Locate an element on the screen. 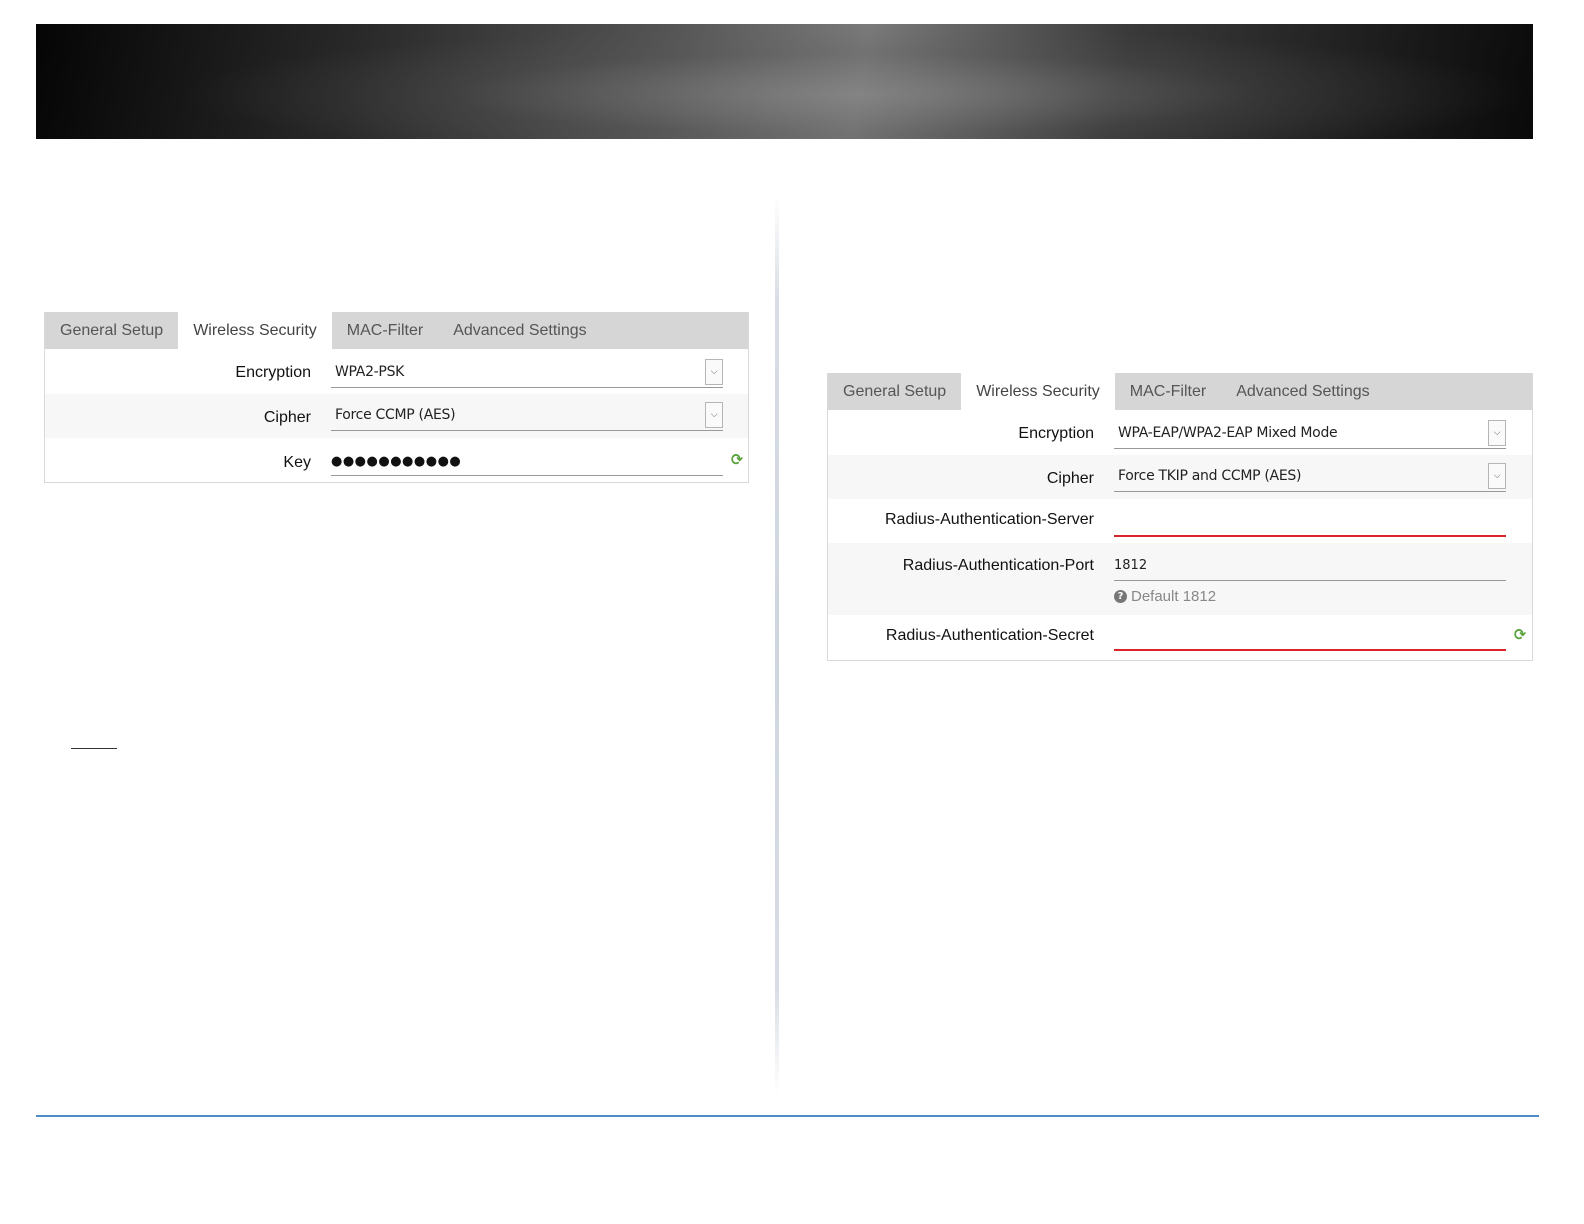 This screenshot has width=1584, height=1224. radius-port-label: Radius-Authentication-Port is located at coordinates (998, 565).